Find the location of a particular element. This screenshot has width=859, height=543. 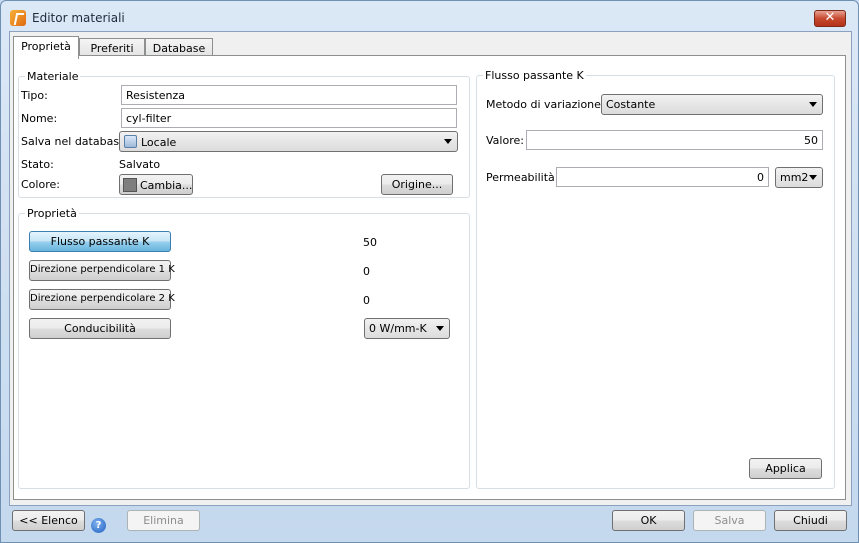

metodo-variazione-select: Costante is located at coordinates (712, 104).